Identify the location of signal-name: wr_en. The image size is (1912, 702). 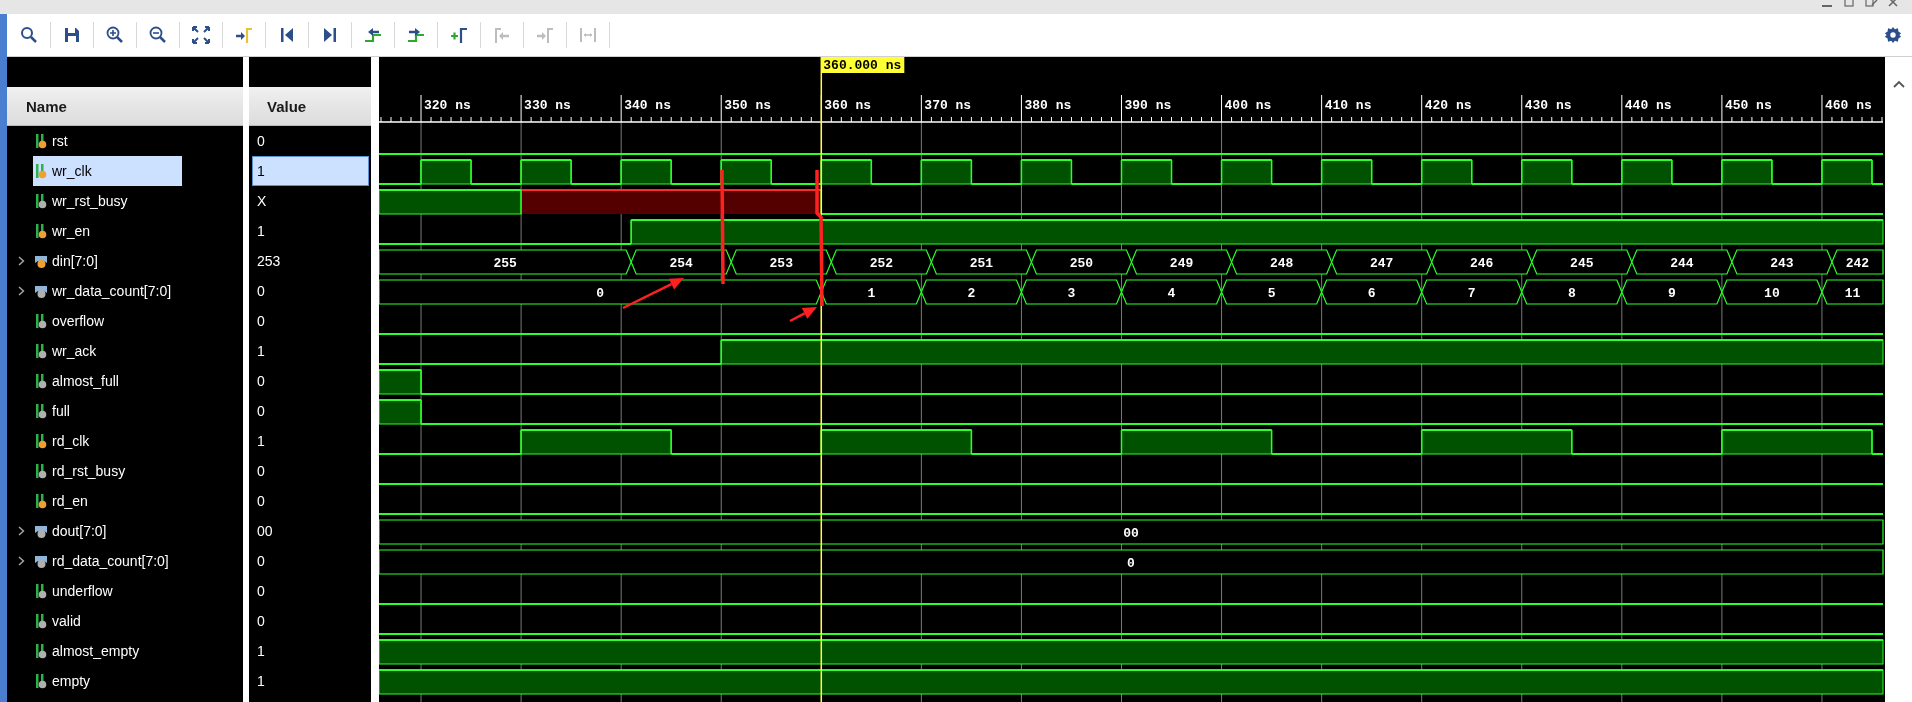
(71, 231).